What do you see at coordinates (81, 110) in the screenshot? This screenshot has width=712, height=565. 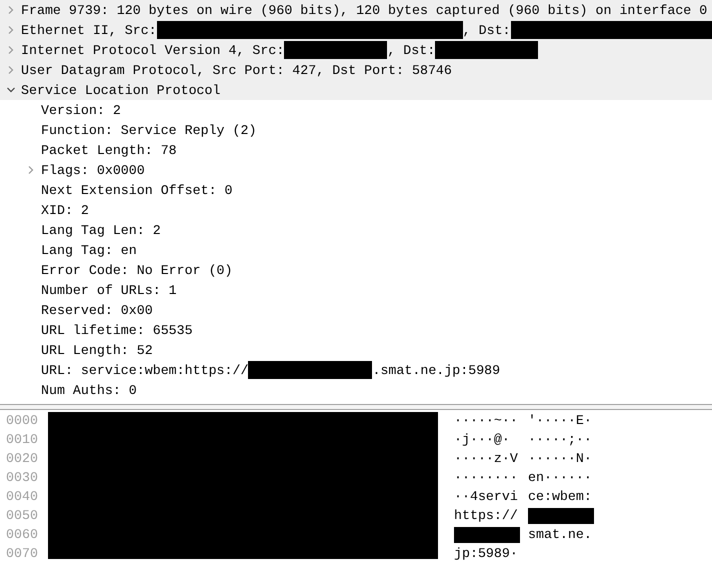 I see `field-text: Version: 2` at bounding box center [81, 110].